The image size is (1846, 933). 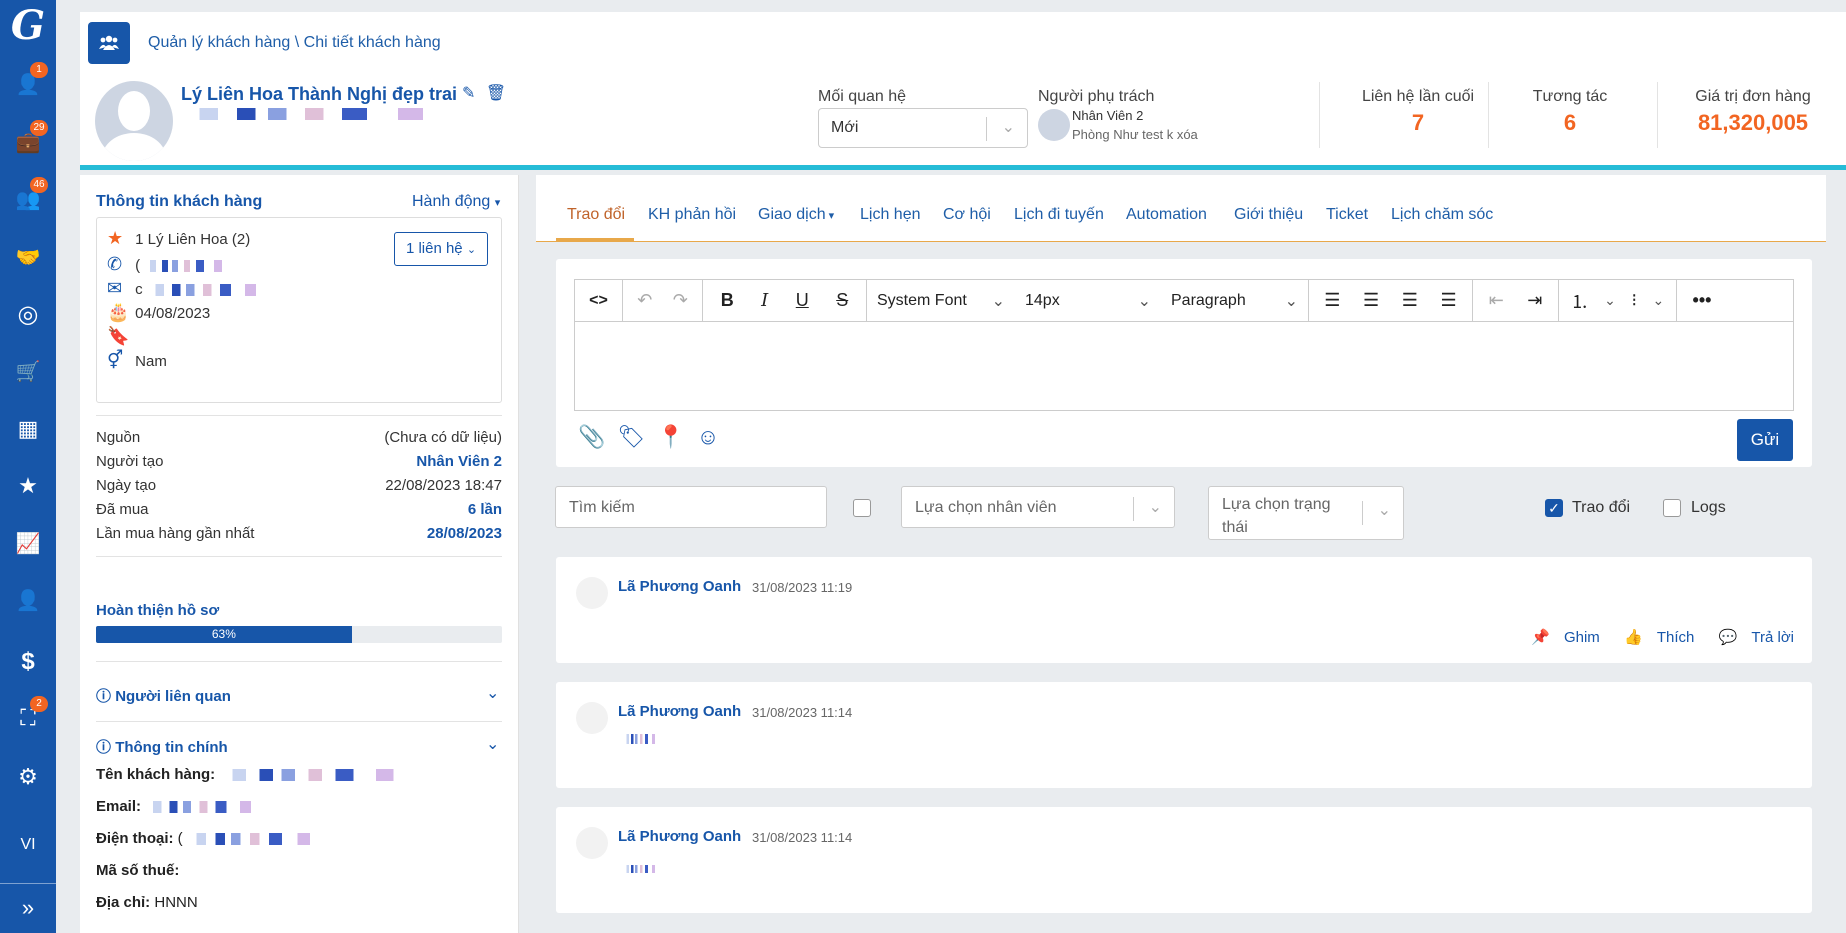 I want to click on filter-checkbox, so click(x=862, y=508).